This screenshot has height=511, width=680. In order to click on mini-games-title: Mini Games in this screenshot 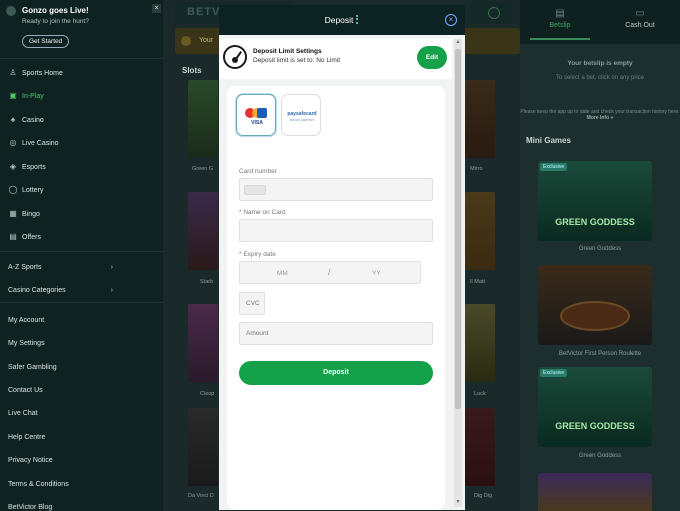, I will do `click(548, 140)`.